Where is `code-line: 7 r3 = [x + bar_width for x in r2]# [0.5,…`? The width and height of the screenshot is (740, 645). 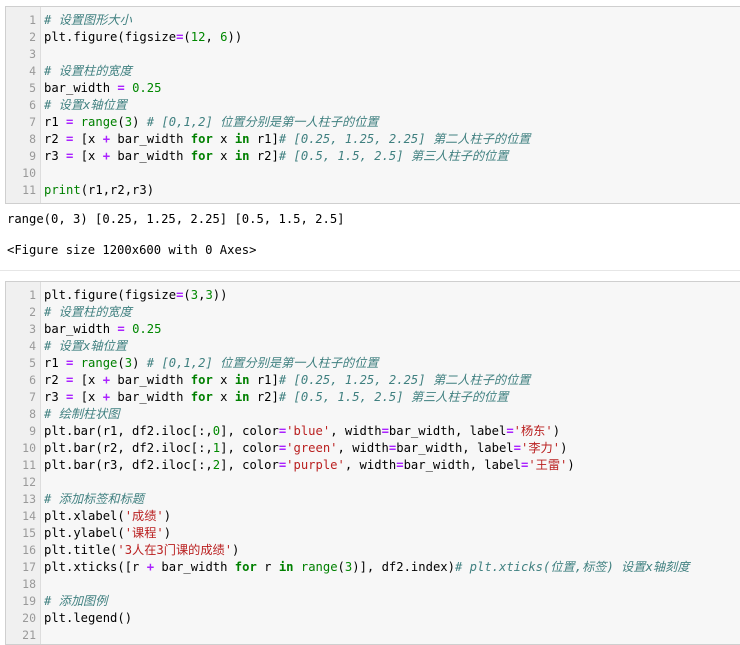 code-line: 7 r3 = [x + bar_width for x in r2]# [0.5,… is located at coordinates (373, 397).